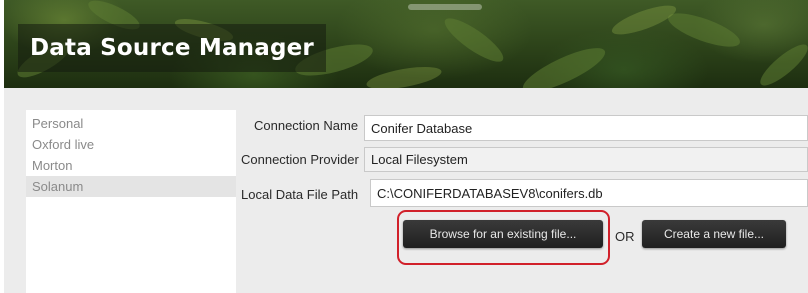 This screenshot has height=293, width=808. I want to click on local-path-field: C:\CONIFERDATABASEV8\conifers.db, so click(589, 193).